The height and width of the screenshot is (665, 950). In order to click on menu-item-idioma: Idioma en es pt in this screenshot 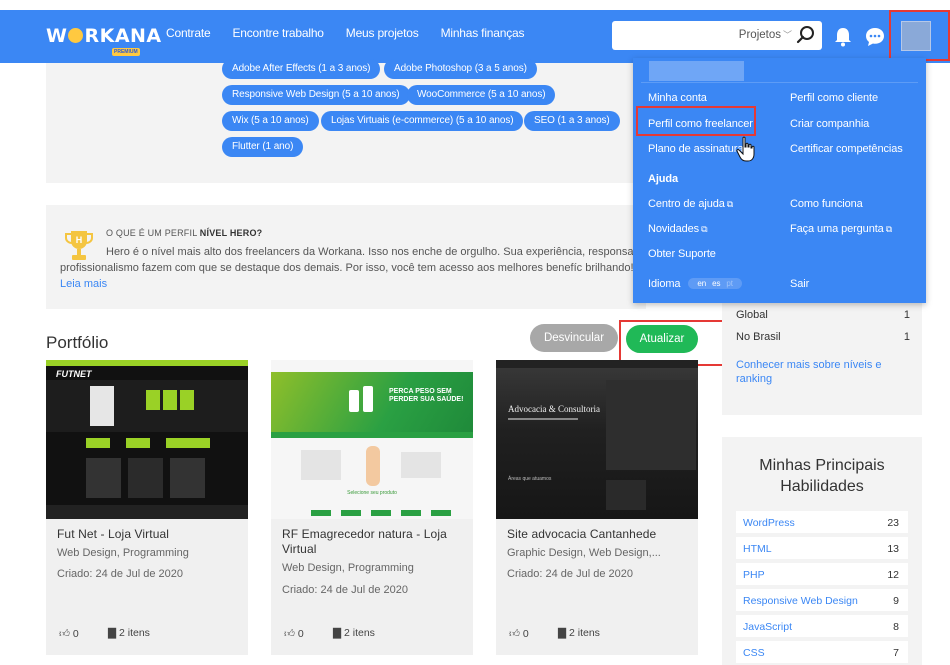, I will do `click(695, 284)`.